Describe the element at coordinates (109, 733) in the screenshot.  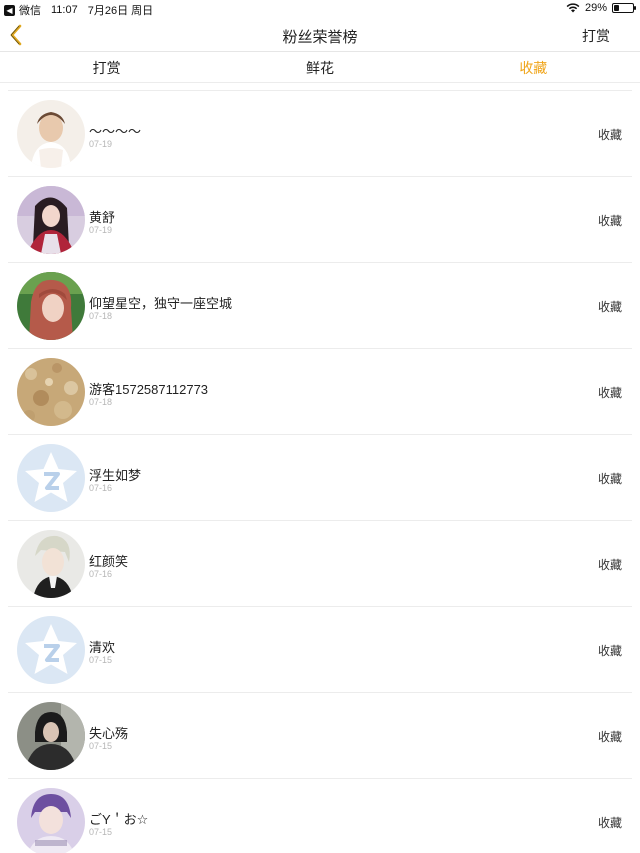
I see `fan-name: 失心殇` at that location.